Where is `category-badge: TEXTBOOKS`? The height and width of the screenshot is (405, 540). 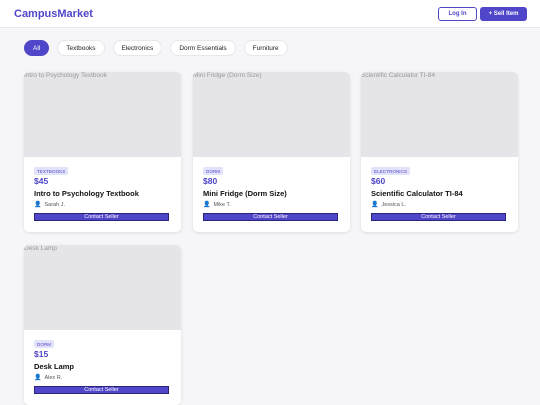 category-badge: TEXTBOOKS is located at coordinates (51, 171).